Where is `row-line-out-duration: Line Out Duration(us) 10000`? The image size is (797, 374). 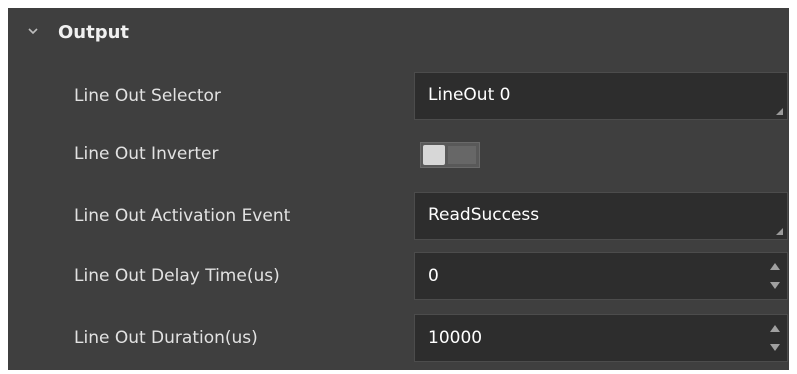 row-line-out-duration: Line Out Duration(us) 10000 is located at coordinates (398, 338).